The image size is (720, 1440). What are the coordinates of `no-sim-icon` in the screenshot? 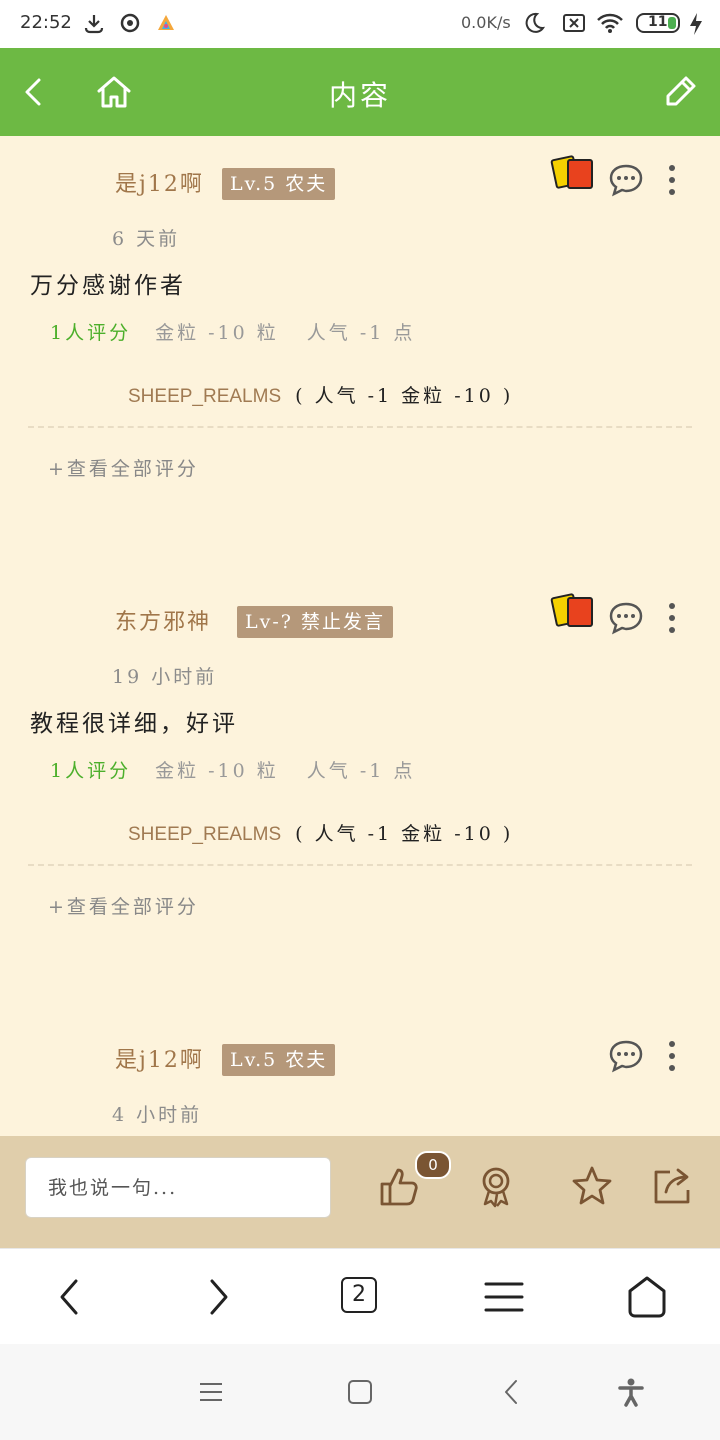 It's located at (574, 23).